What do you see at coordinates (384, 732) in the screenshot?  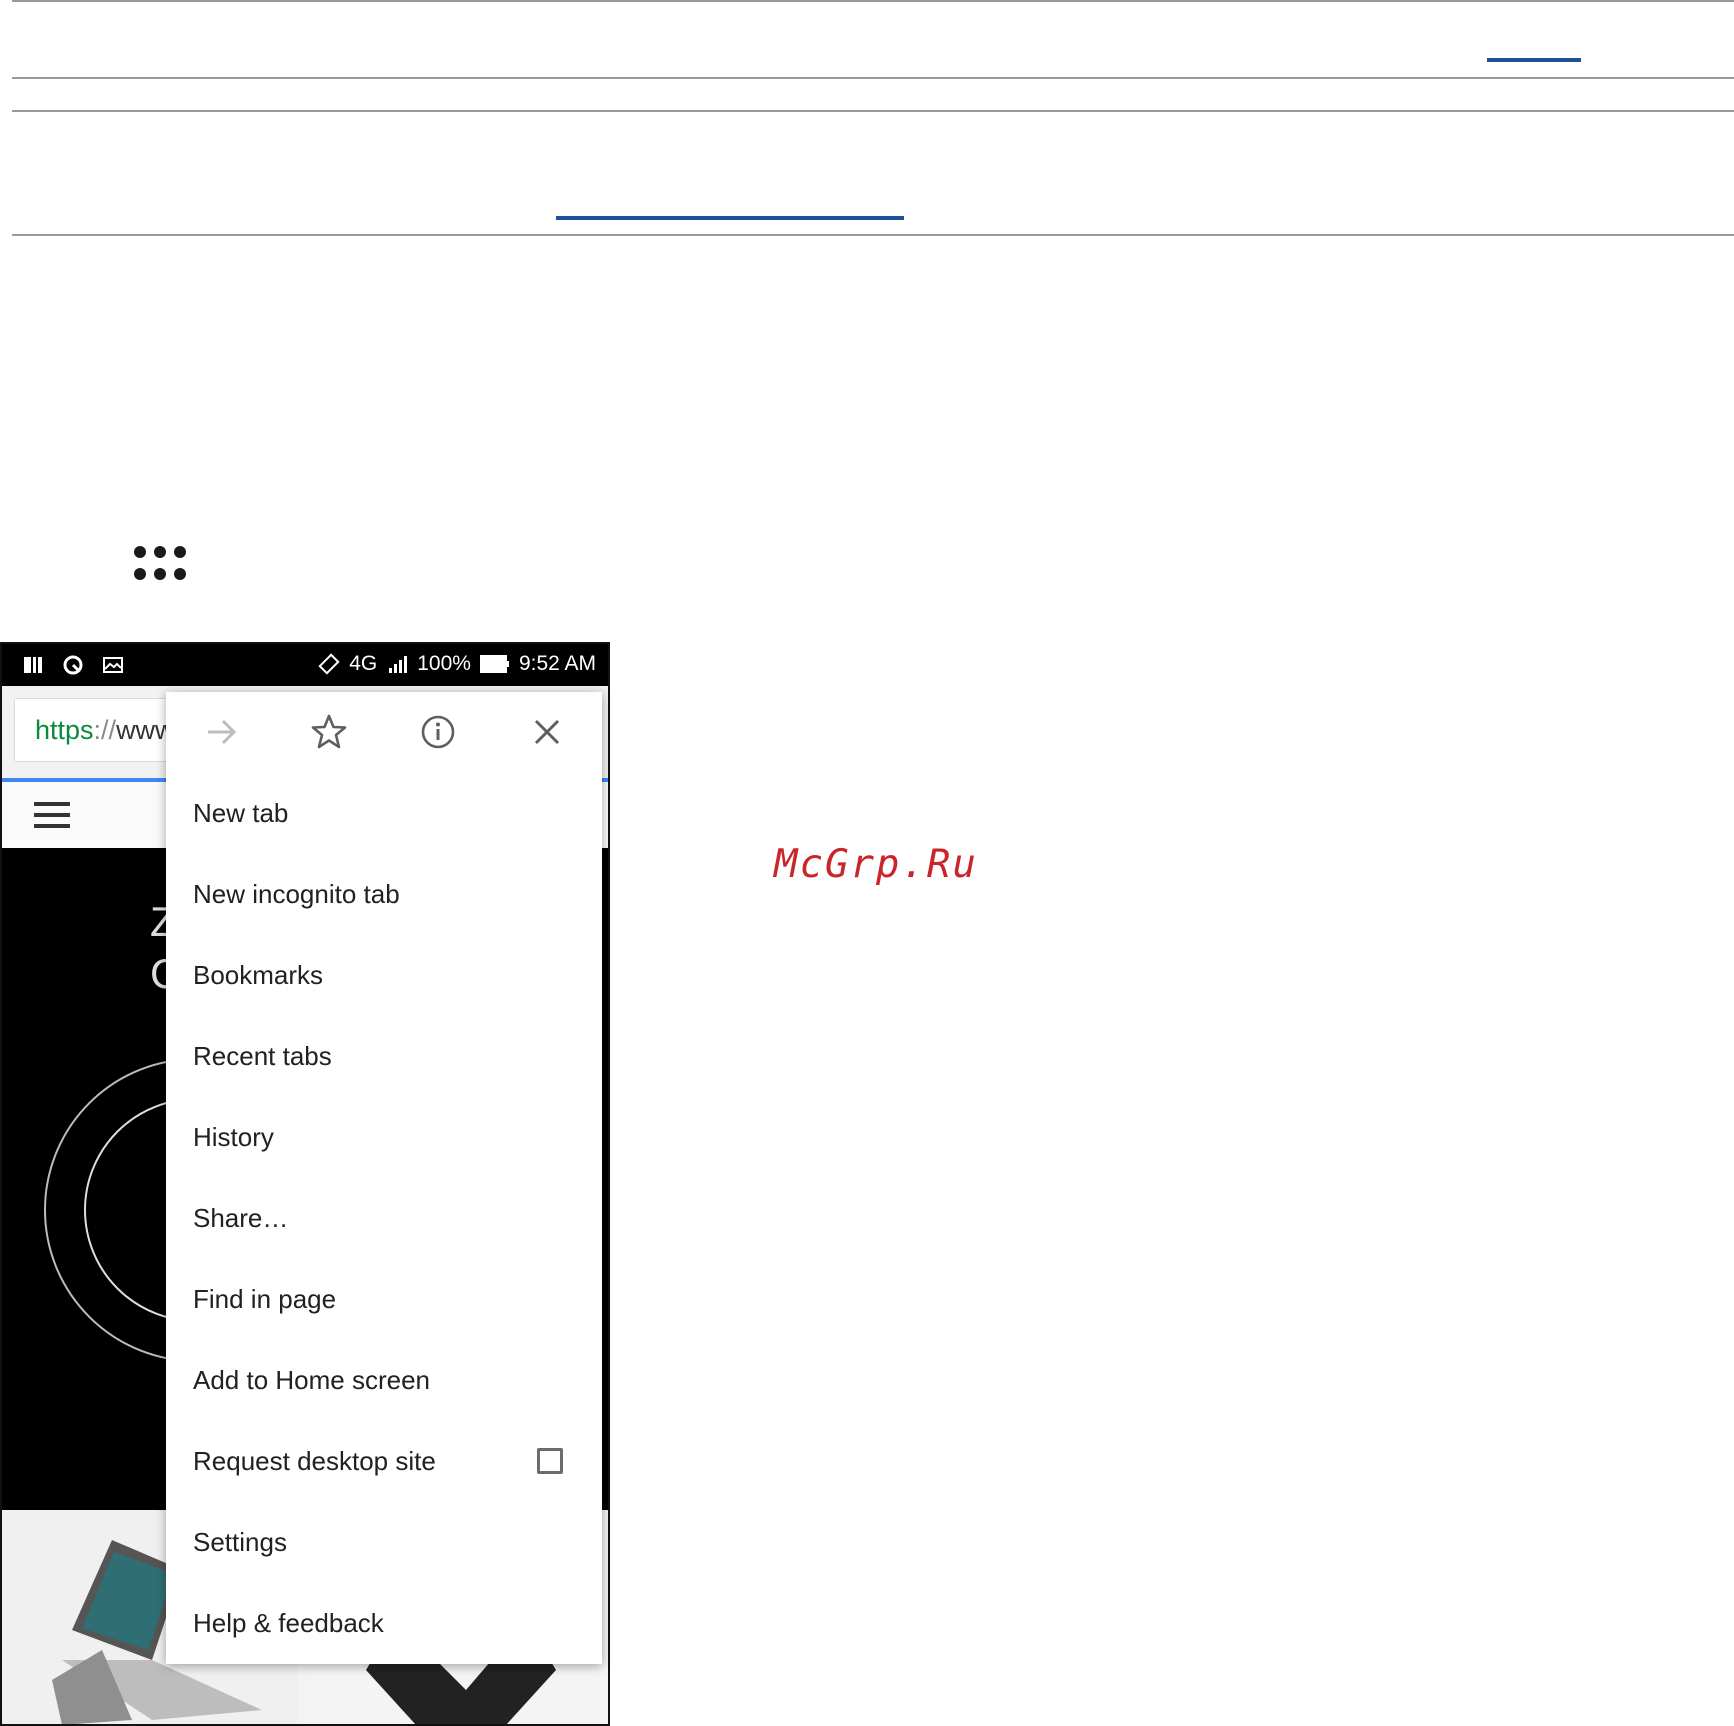 I see `menu-action-row` at bounding box center [384, 732].